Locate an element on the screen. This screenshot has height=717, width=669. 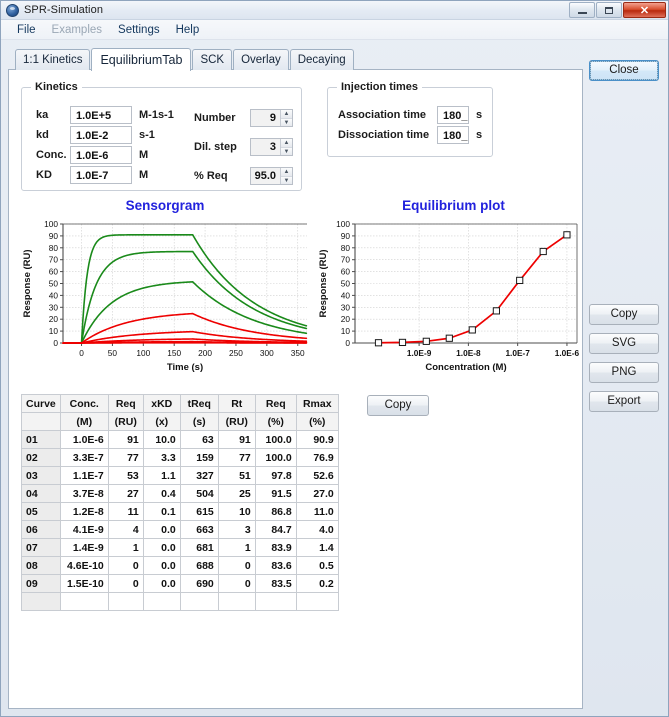
table-row: 07 1.4E-9 1 0.0 681 1 83.9 1.4 is located at coordinates (180, 547).